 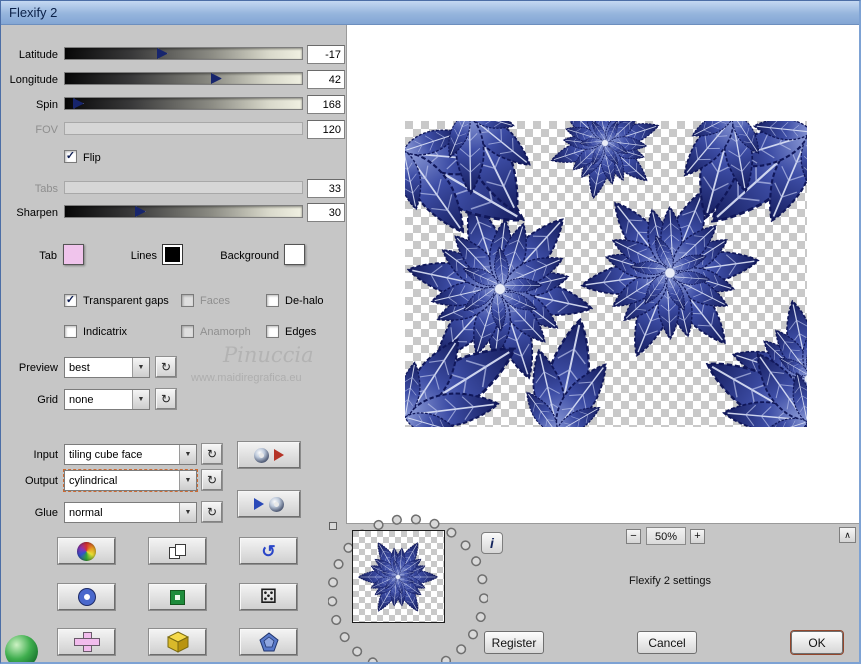 What do you see at coordinates (105, 332) in the screenshot?
I see `indicatrix-label: Indicatrix` at bounding box center [105, 332].